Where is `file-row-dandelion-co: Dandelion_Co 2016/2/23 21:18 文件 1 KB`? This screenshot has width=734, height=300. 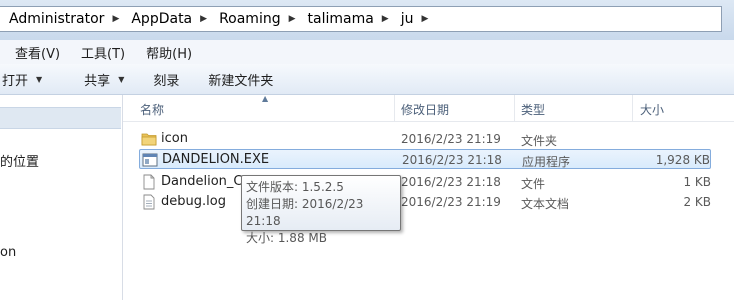 file-row-dandelion-co: Dandelion_Co 2016/2/23 21:18 文件 1 KB is located at coordinates (425, 182).